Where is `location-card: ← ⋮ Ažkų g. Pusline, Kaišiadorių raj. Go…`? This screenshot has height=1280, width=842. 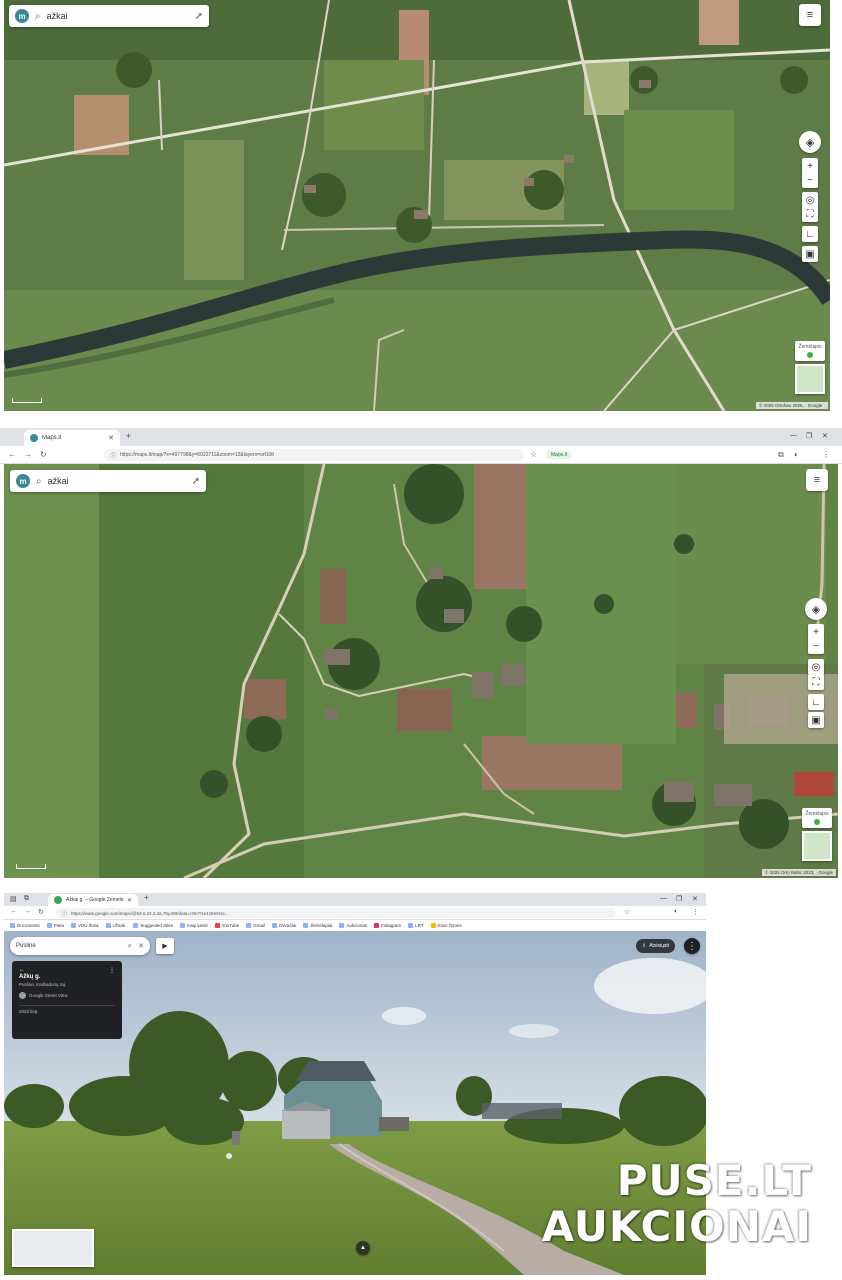
location-card: ← ⋮ Ažkų g. Pusline, Kaišiadorių raj. Go… is located at coordinates (67, 1000).